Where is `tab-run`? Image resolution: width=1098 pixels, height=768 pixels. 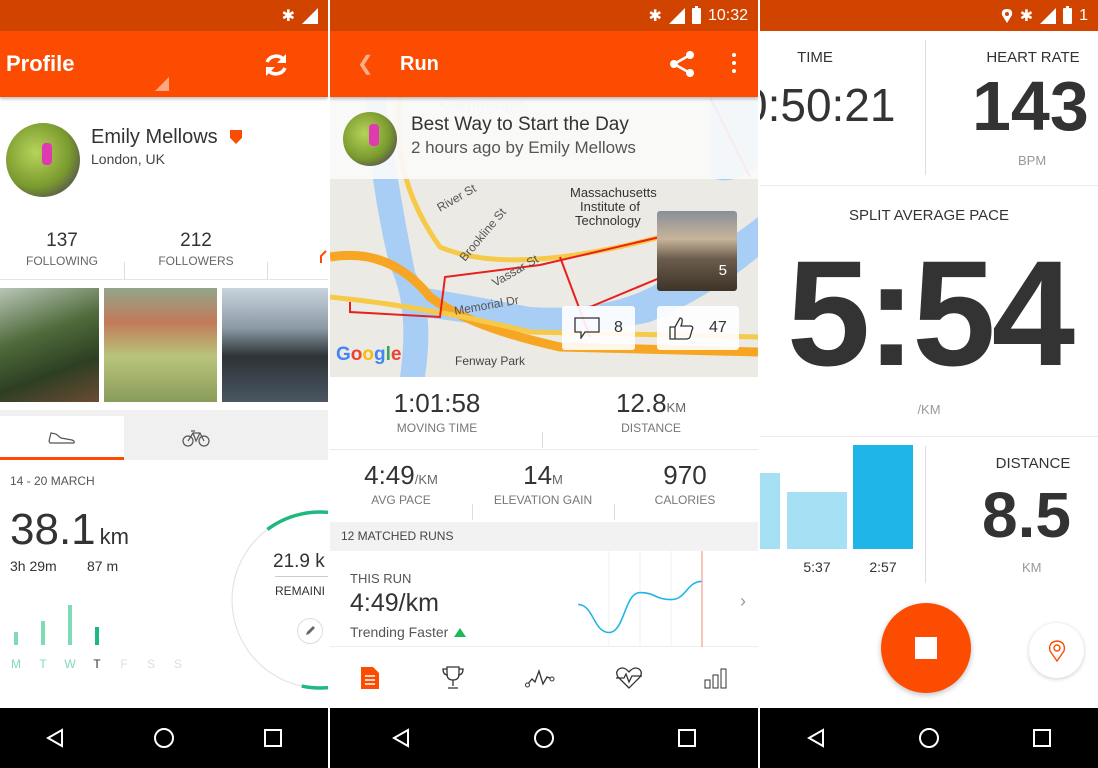
tab-run is located at coordinates (62, 438).